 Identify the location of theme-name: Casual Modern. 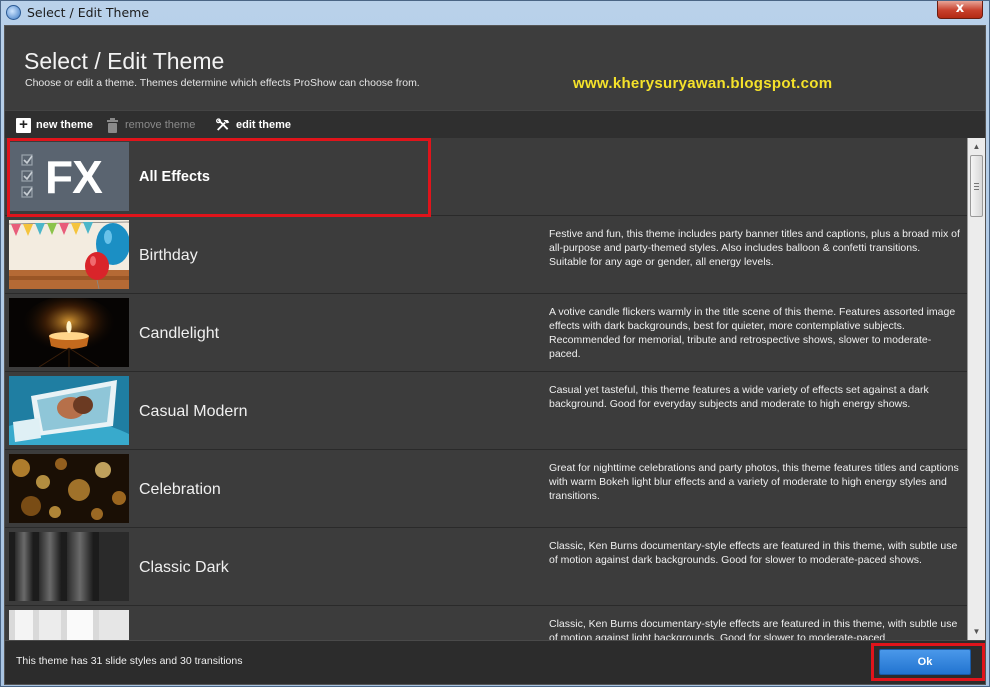
(193, 411).